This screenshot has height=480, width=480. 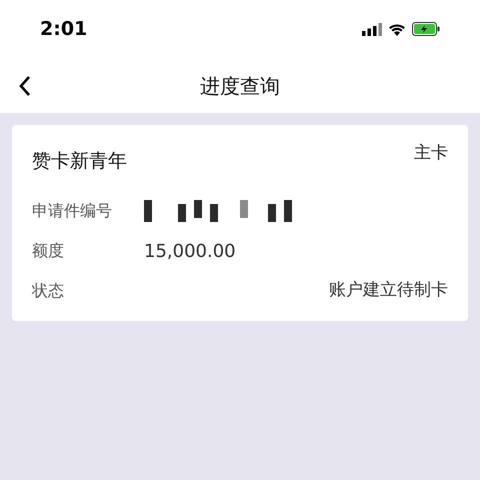 I want to click on field-label: 状态, so click(x=48, y=291).